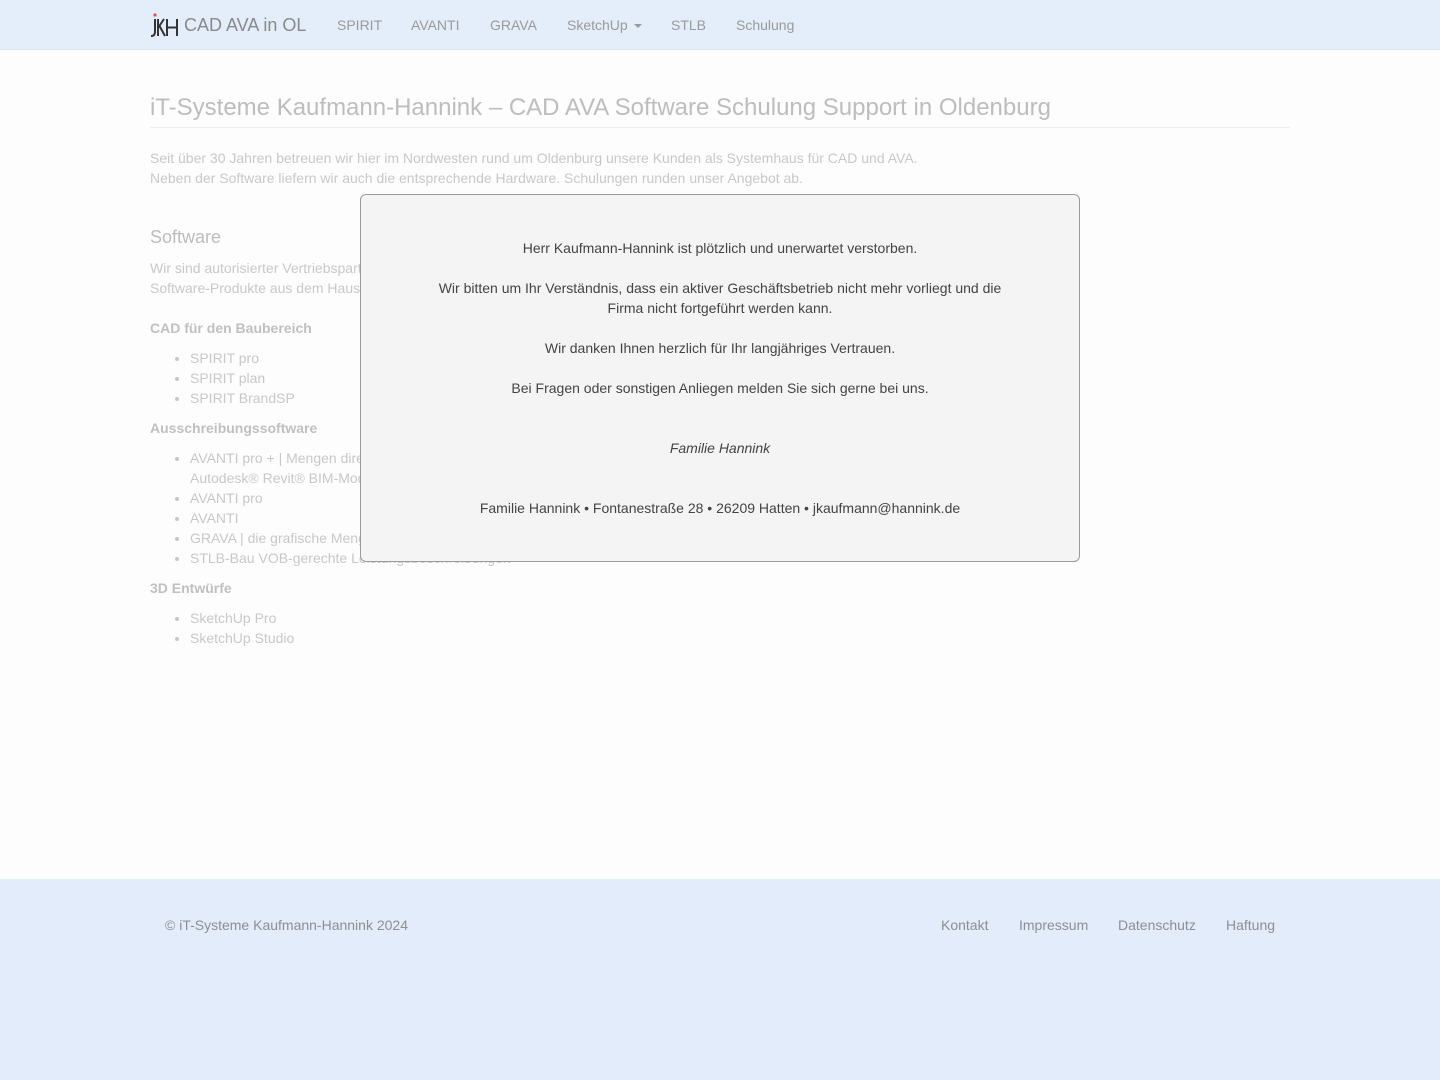 This screenshot has height=1080, width=1440. I want to click on nav-sketchup-dropdown: SketchUp, so click(604, 25).